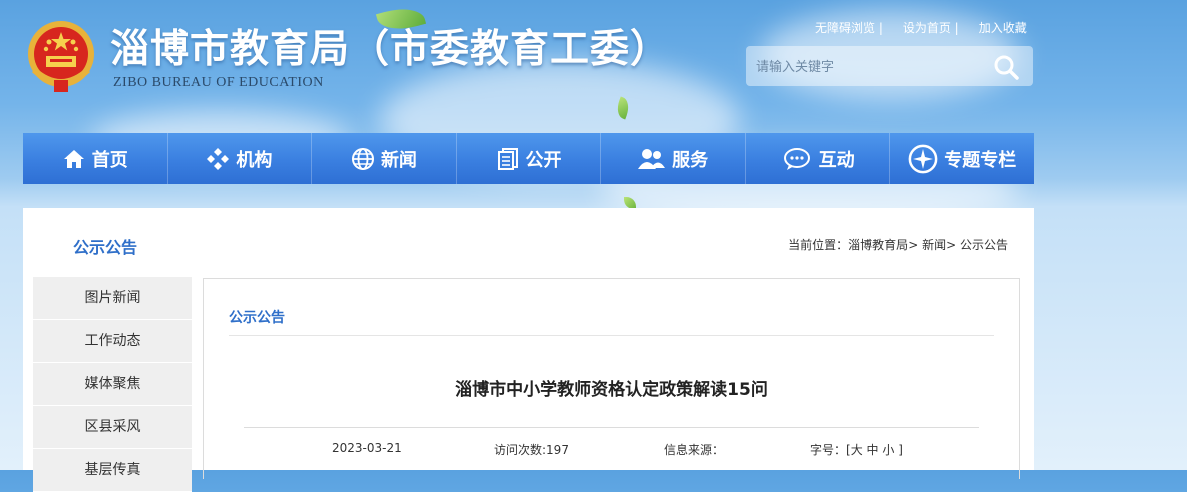  I want to click on compass-icon, so click(923, 158).